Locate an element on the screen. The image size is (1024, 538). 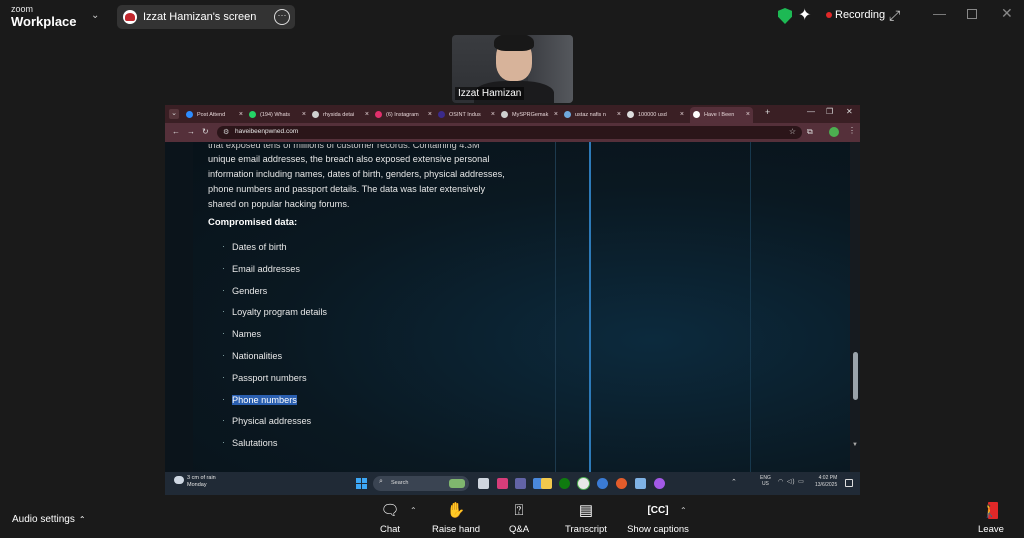
list-item-text: Dates of birth is located at coordinates (259, 247).